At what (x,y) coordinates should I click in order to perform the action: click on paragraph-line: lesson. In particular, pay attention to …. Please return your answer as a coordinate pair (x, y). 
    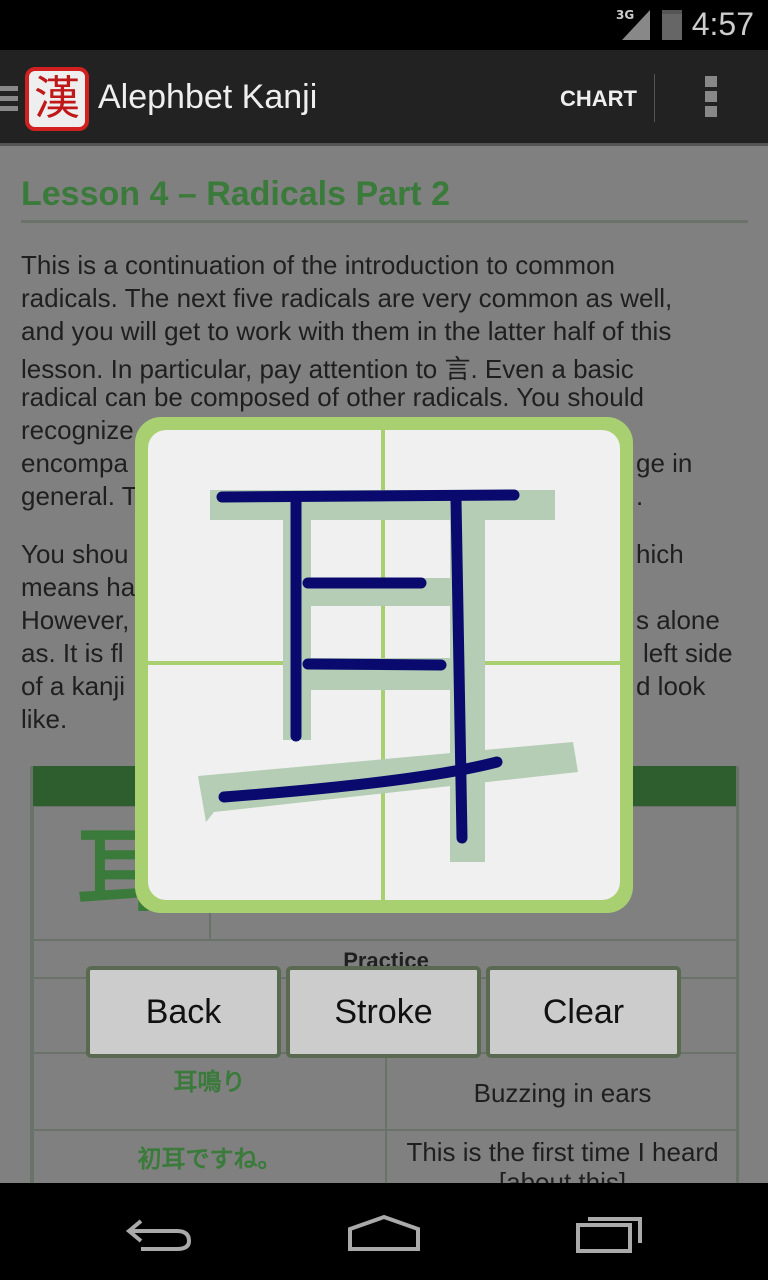
    Looking at the image, I should click on (327, 369).